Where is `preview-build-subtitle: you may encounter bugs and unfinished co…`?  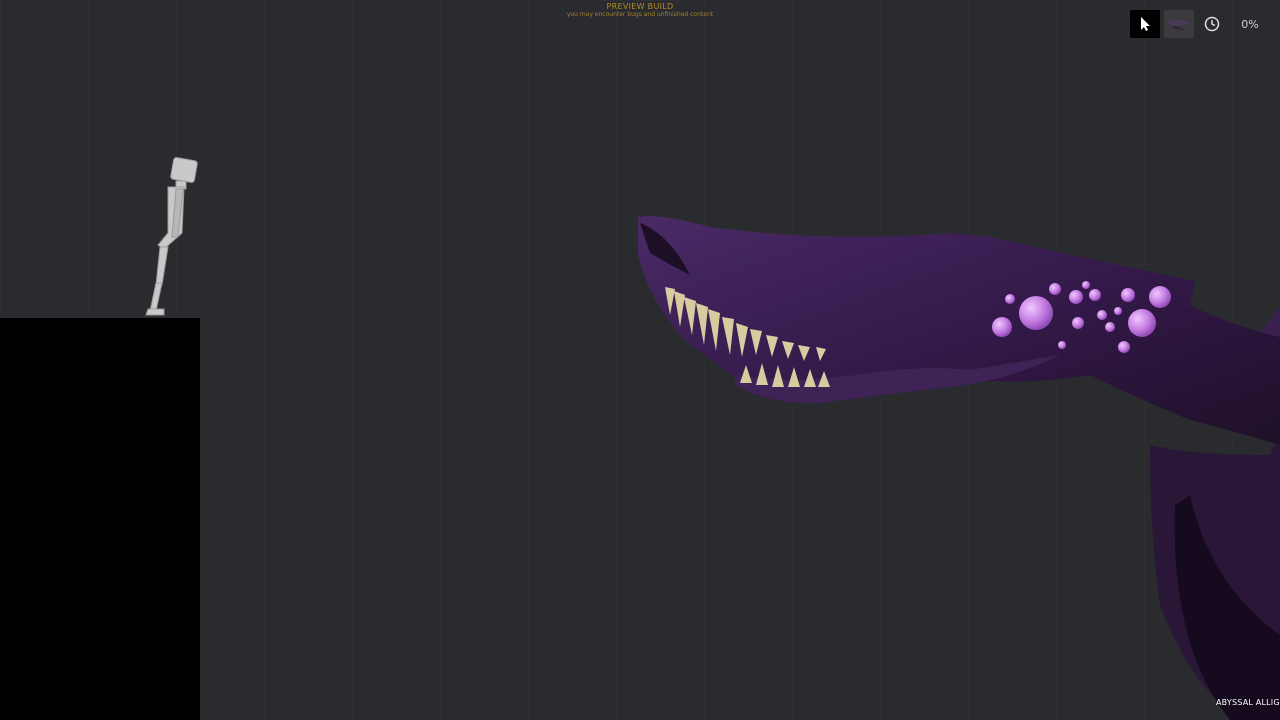
preview-build-subtitle: you may encounter bugs and unfinished co… is located at coordinates (640, 14).